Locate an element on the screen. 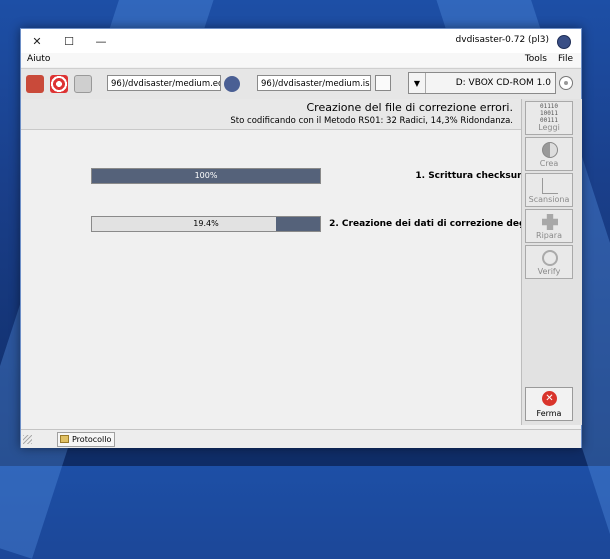  magnifier-icon is located at coordinates (550, 258).